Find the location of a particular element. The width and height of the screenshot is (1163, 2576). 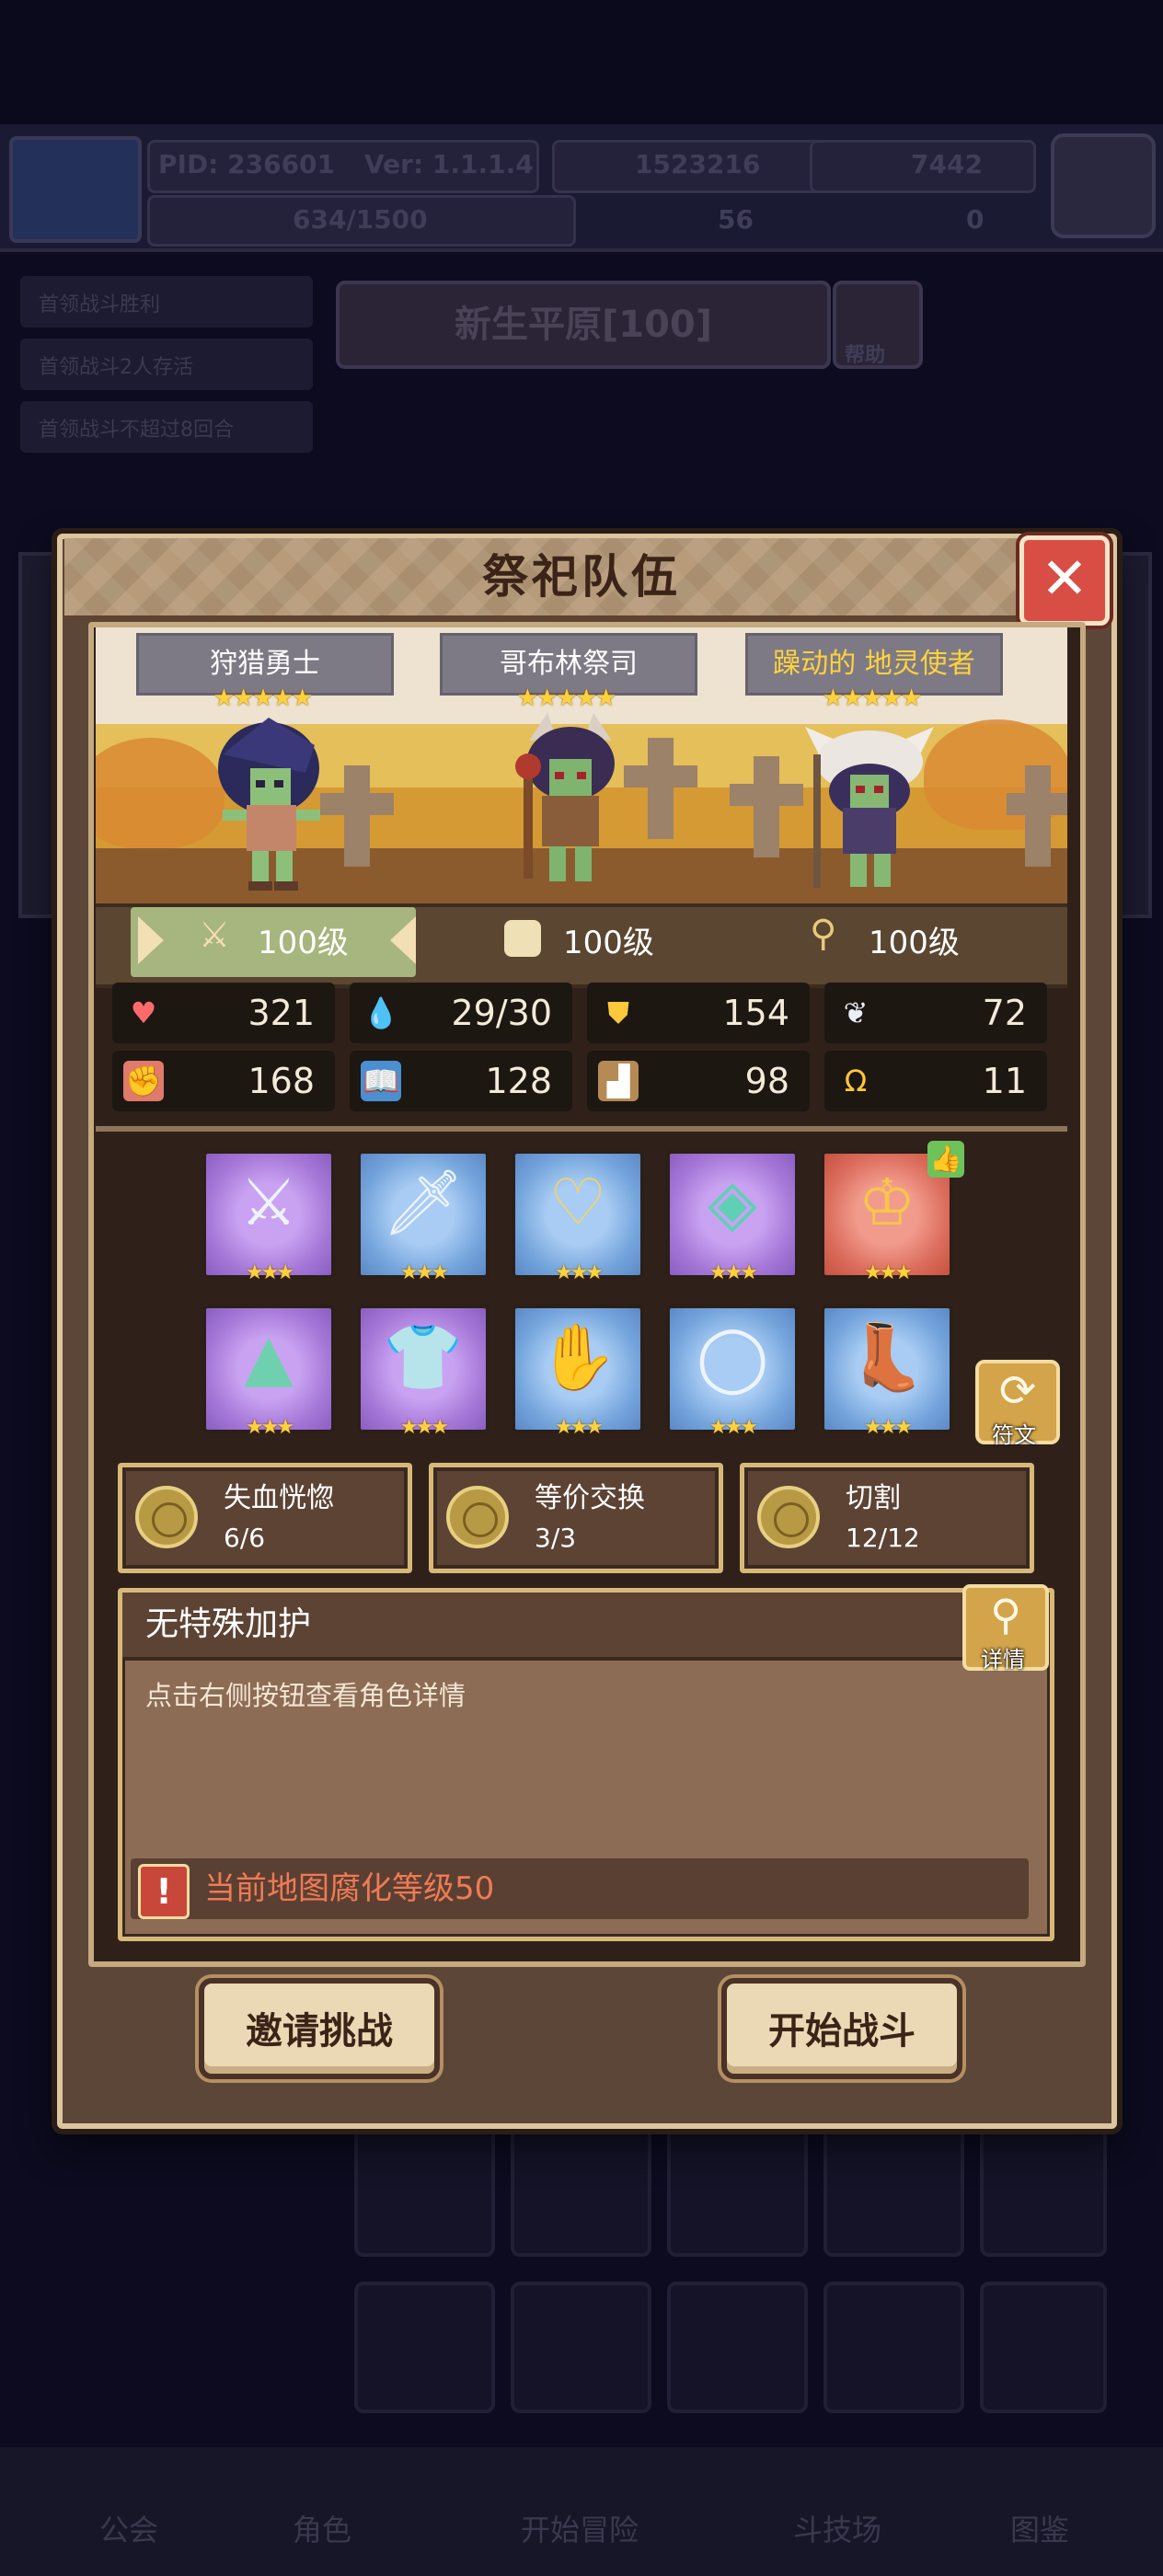

map-title-banner: 新生平原[100] is located at coordinates (583, 325).